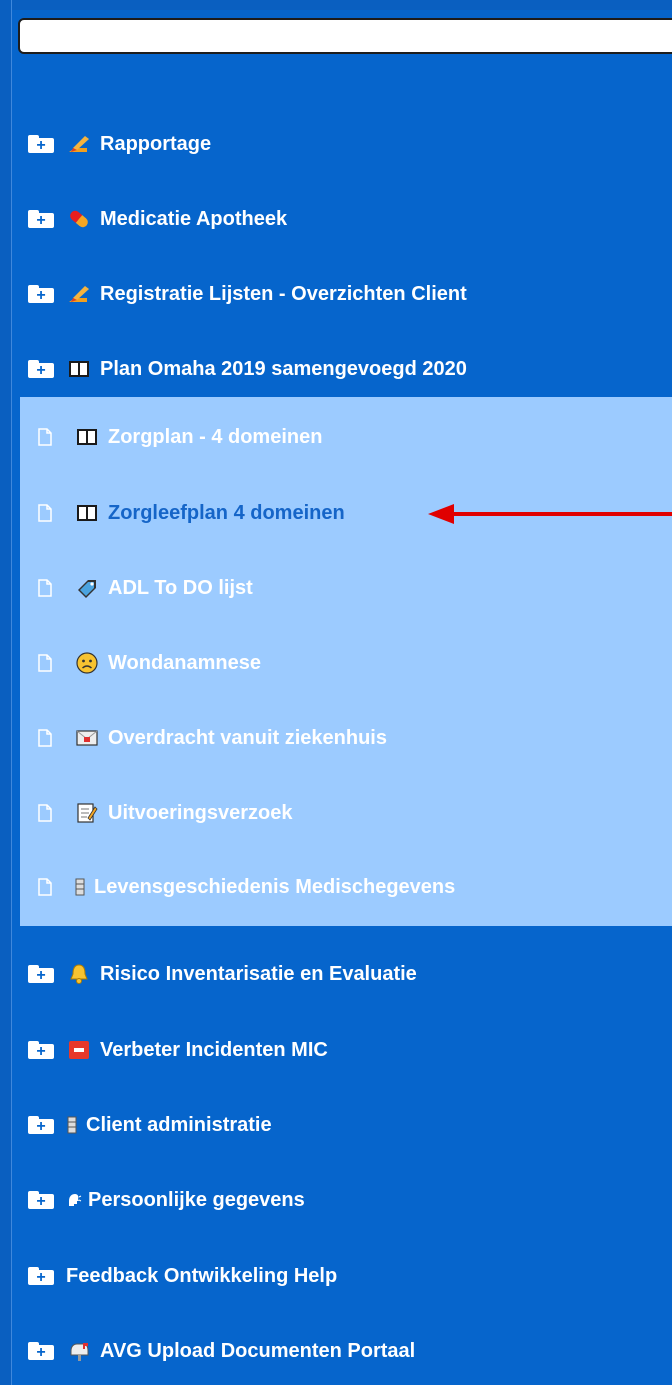  I want to click on tree-child-uitvoeringsverzoek: Uitvoeringsverzoek, so click(165, 813).